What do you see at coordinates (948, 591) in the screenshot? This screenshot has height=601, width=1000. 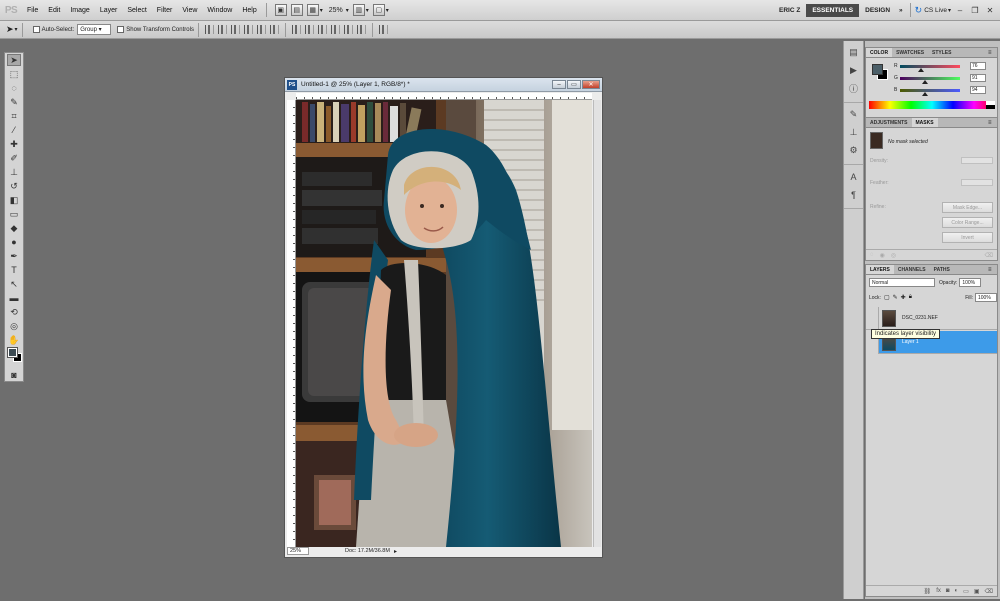 I see `add-mask-icon: ◙` at bounding box center [948, 591].